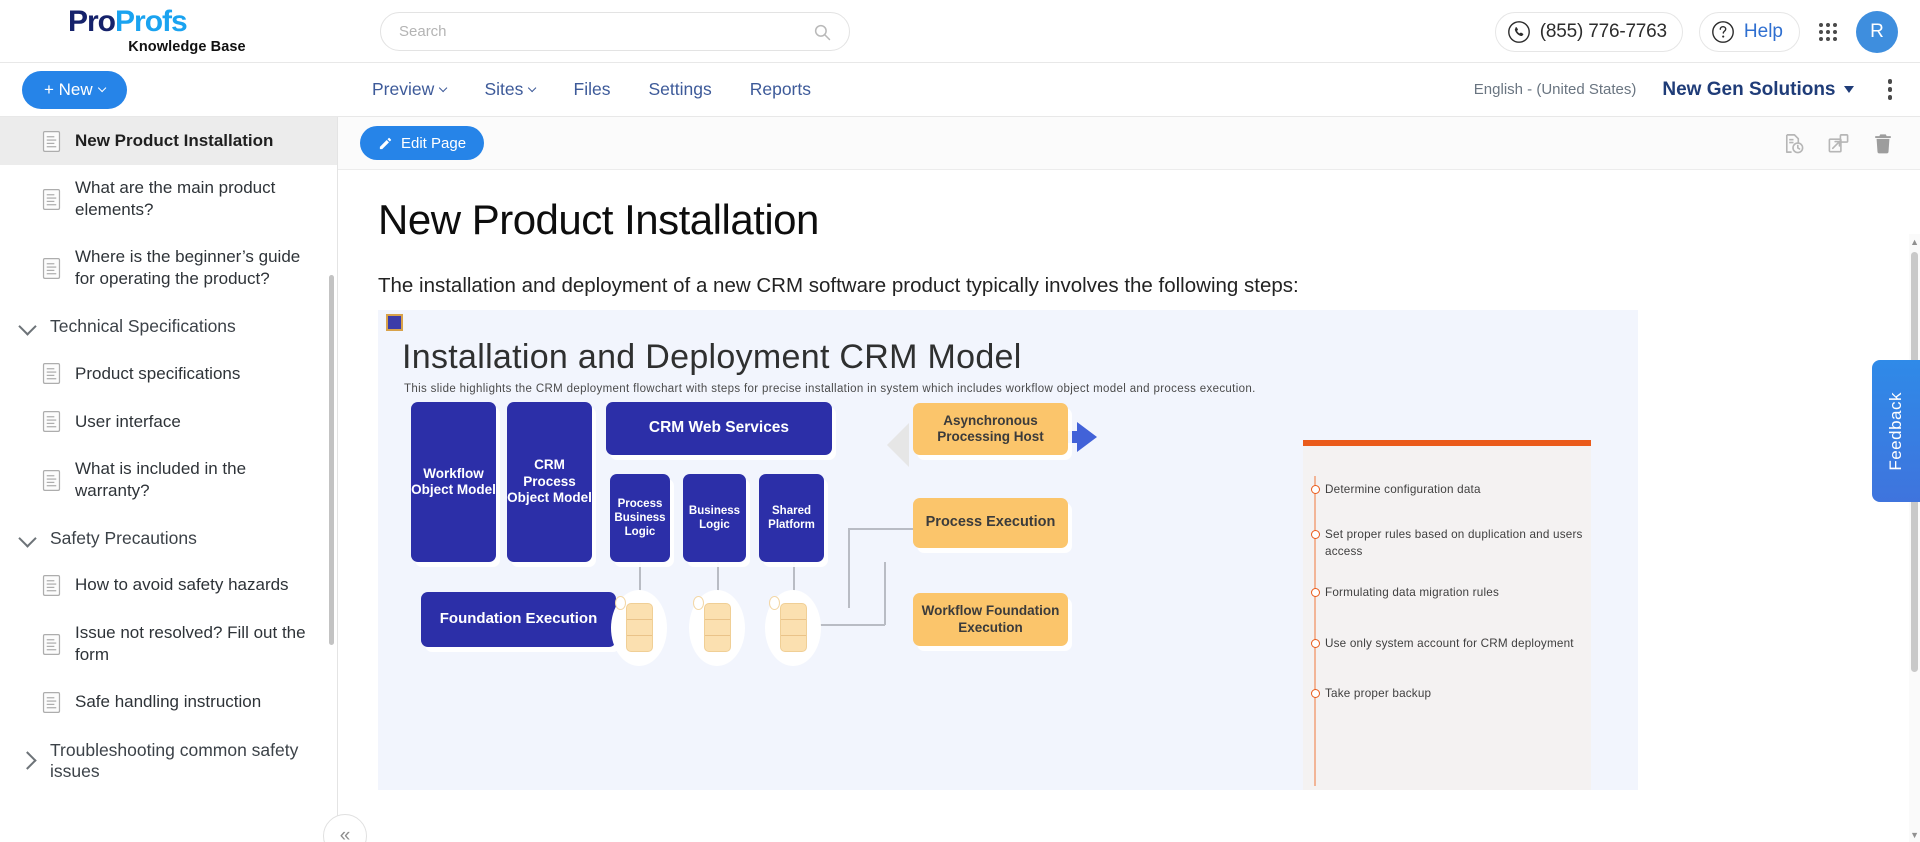 The width and height of the screenshot is (1920, 842). What do you see at coordinates (453, 481) in the screenshot?
I see `box-label: Workflow Object Model` at bounding box center [453, 481].